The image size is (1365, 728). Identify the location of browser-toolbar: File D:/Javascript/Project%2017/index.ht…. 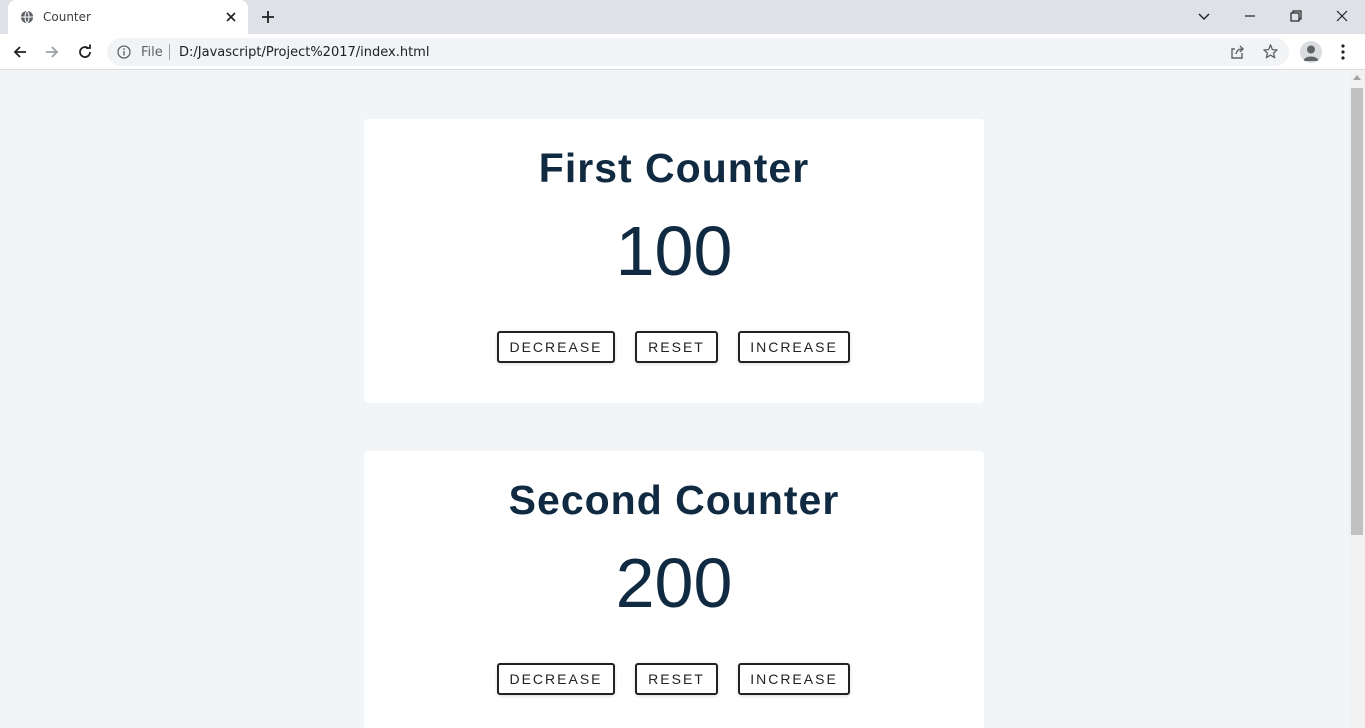
(682, 52).